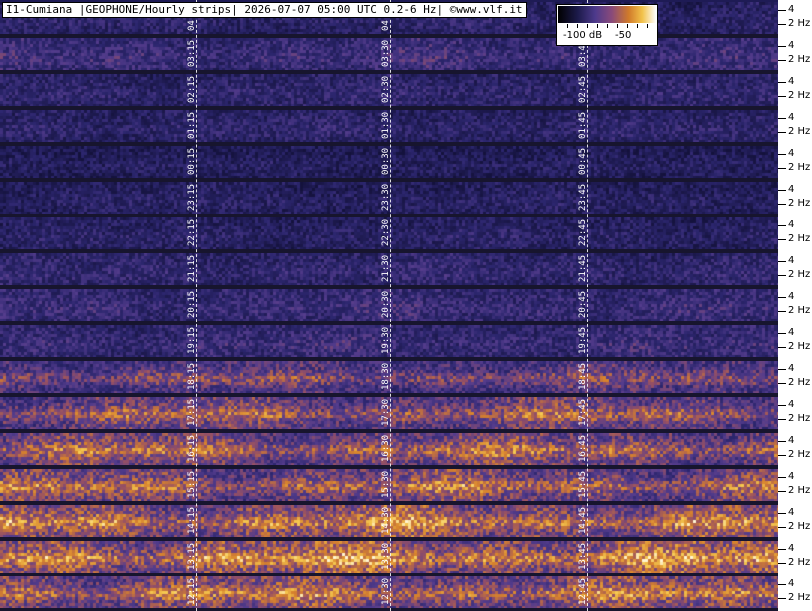 The image size is (812, 611). I want to click on colorbar-gradient, so click(607, 14).